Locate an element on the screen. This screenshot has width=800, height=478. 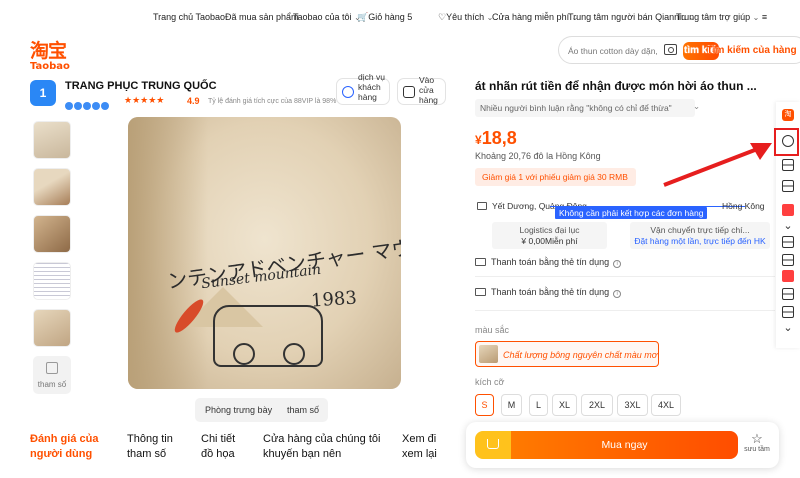
nav-bought-link: Đã mua sản phẩm is located at coordinates (262, 17).